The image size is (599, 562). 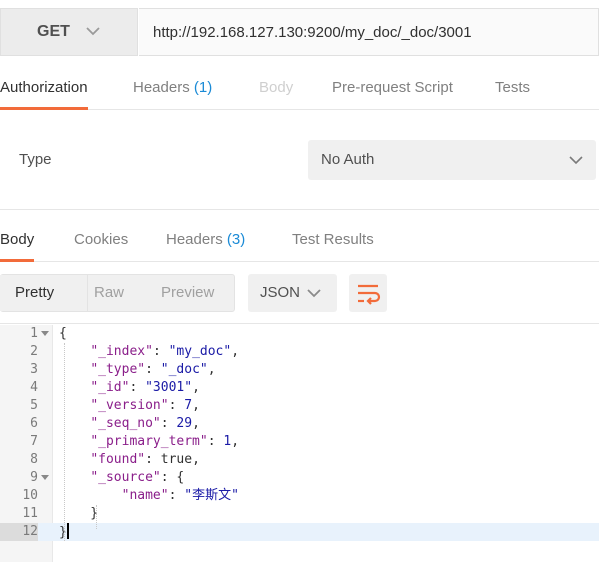 I want to click on tab-response-headers: Headers (3), so click(x=205, y=240).